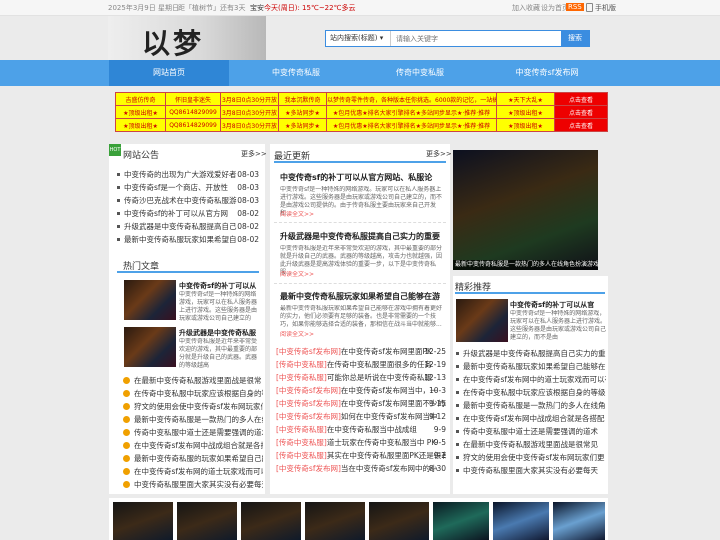 The width and height of the screenshot is (720, 540). I want to click on list-item: 在中变传奇sf发布网中战成组合就是各搭, so click(193, 445).